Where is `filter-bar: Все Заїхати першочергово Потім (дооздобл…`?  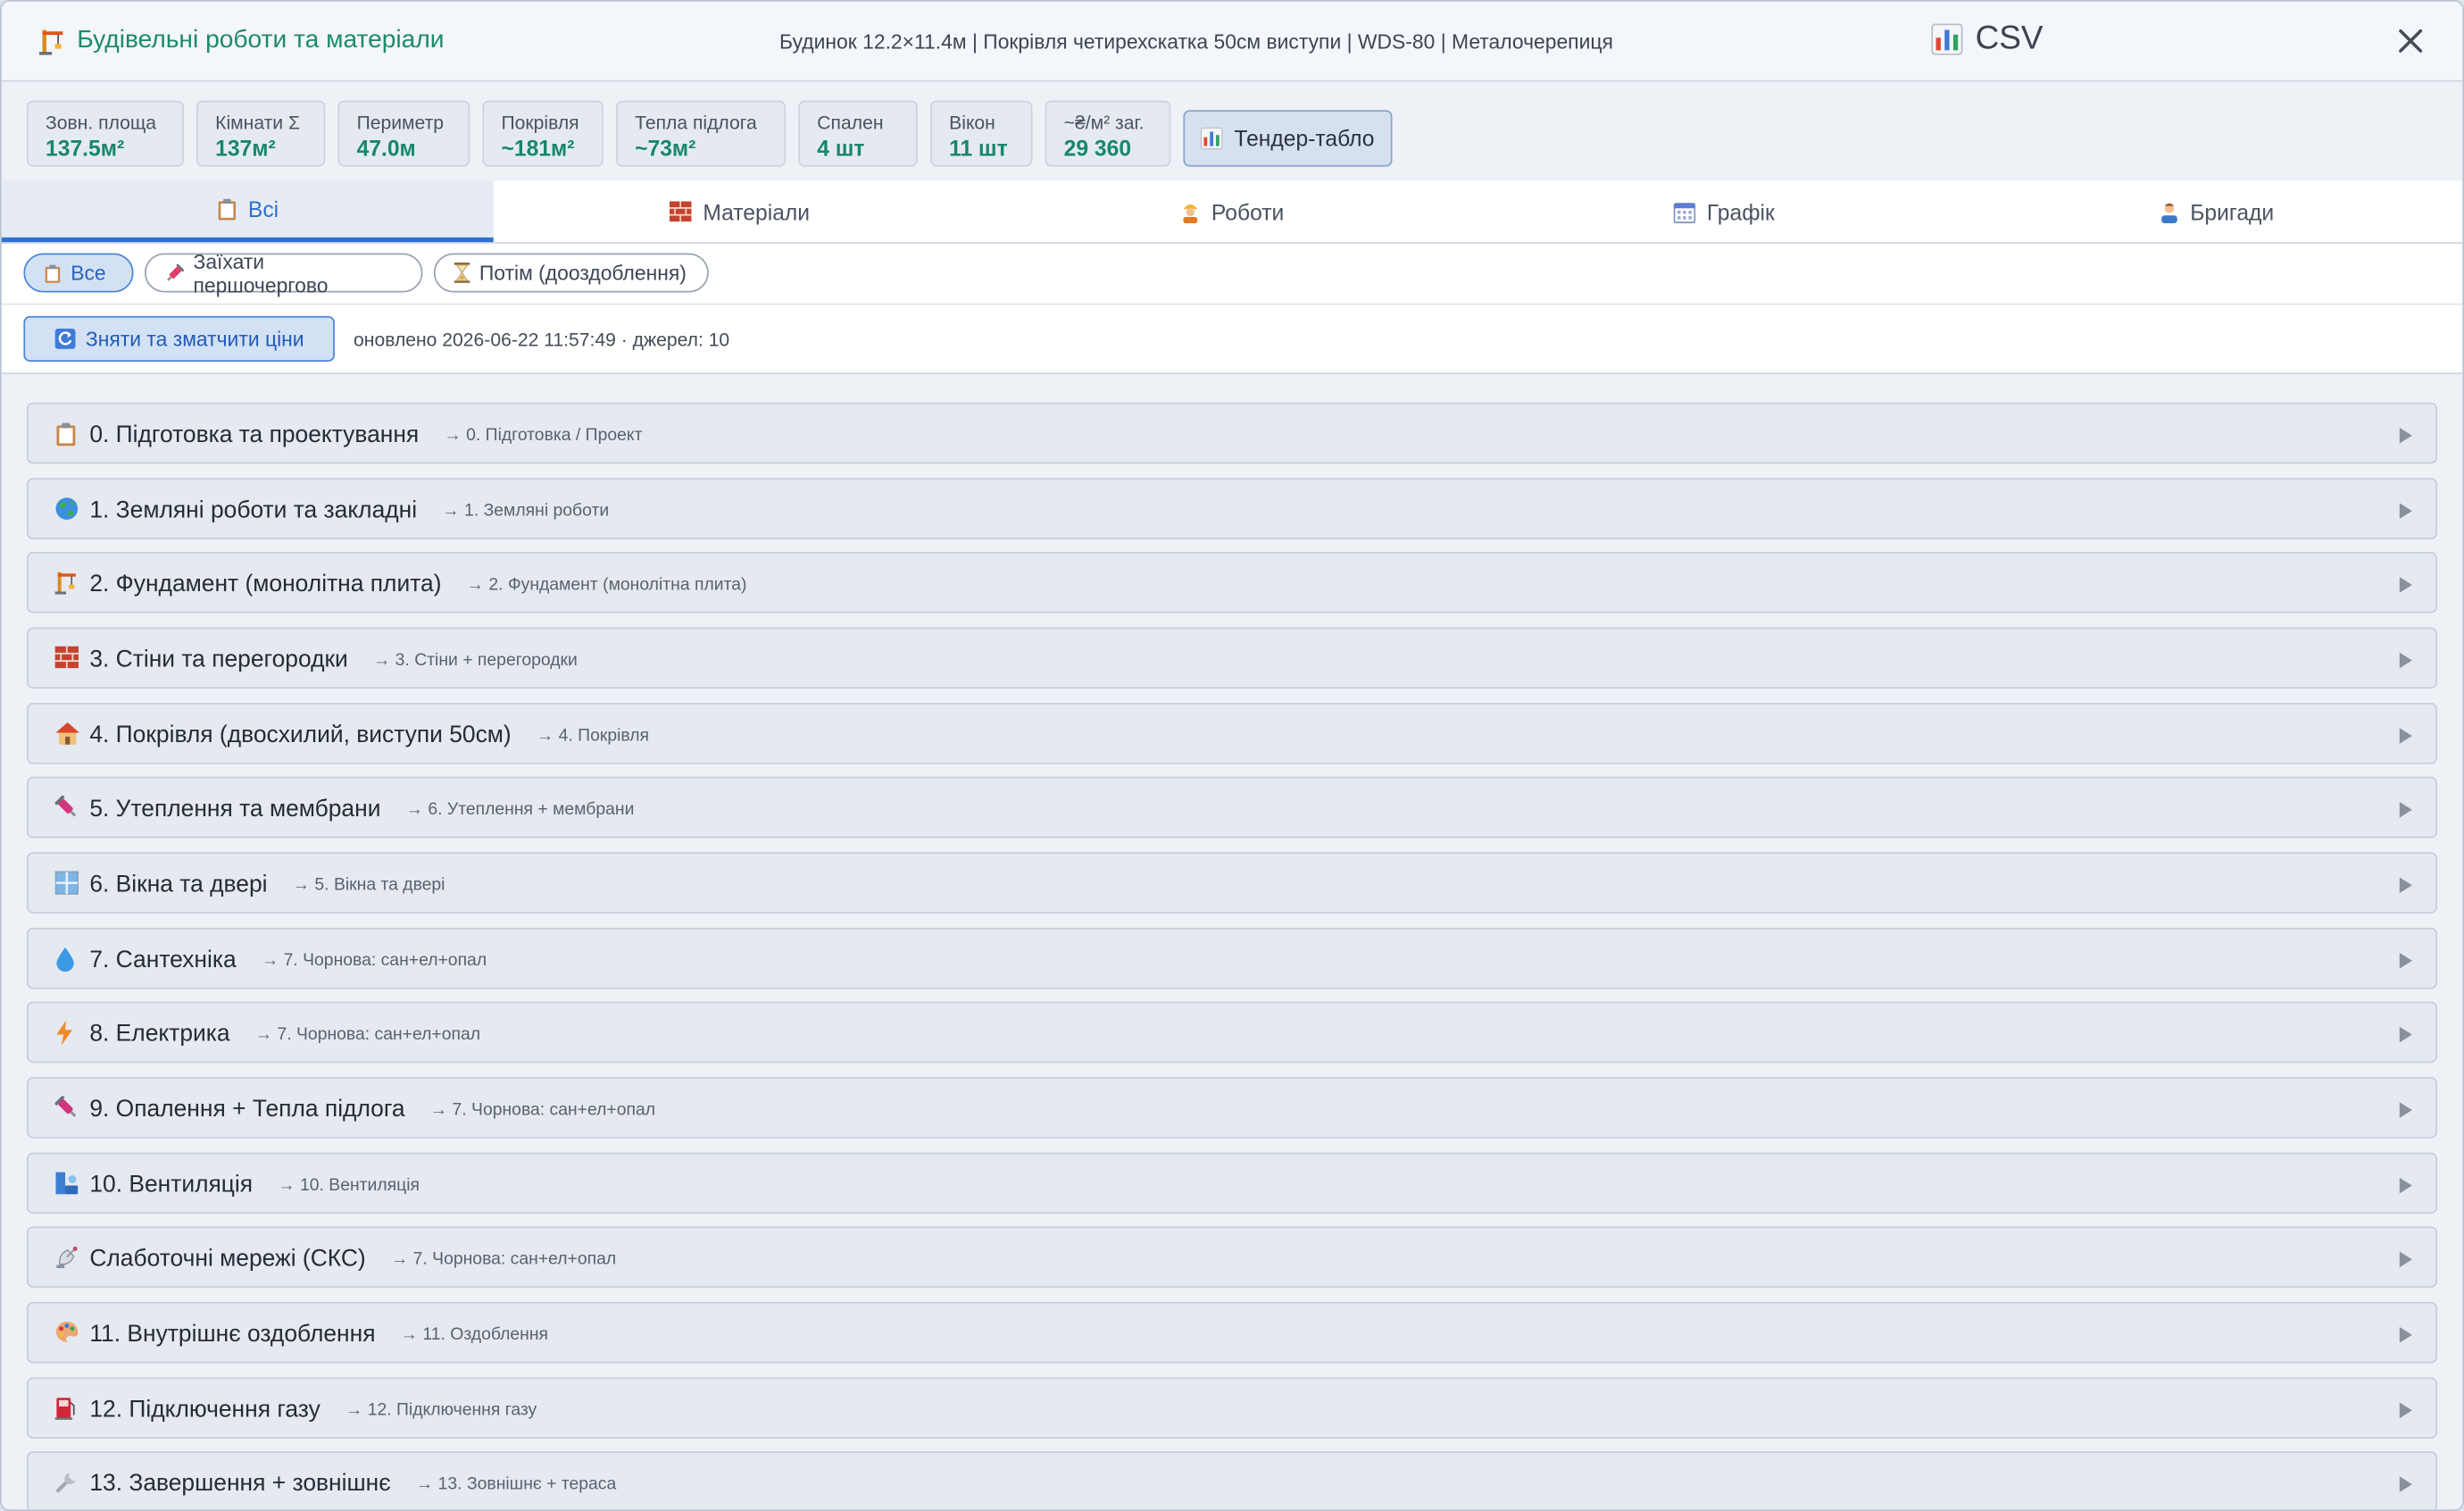 filter-bar: Все Заїхати першочергово Потім (дооздобл… is located at coordinates (1232, 274).